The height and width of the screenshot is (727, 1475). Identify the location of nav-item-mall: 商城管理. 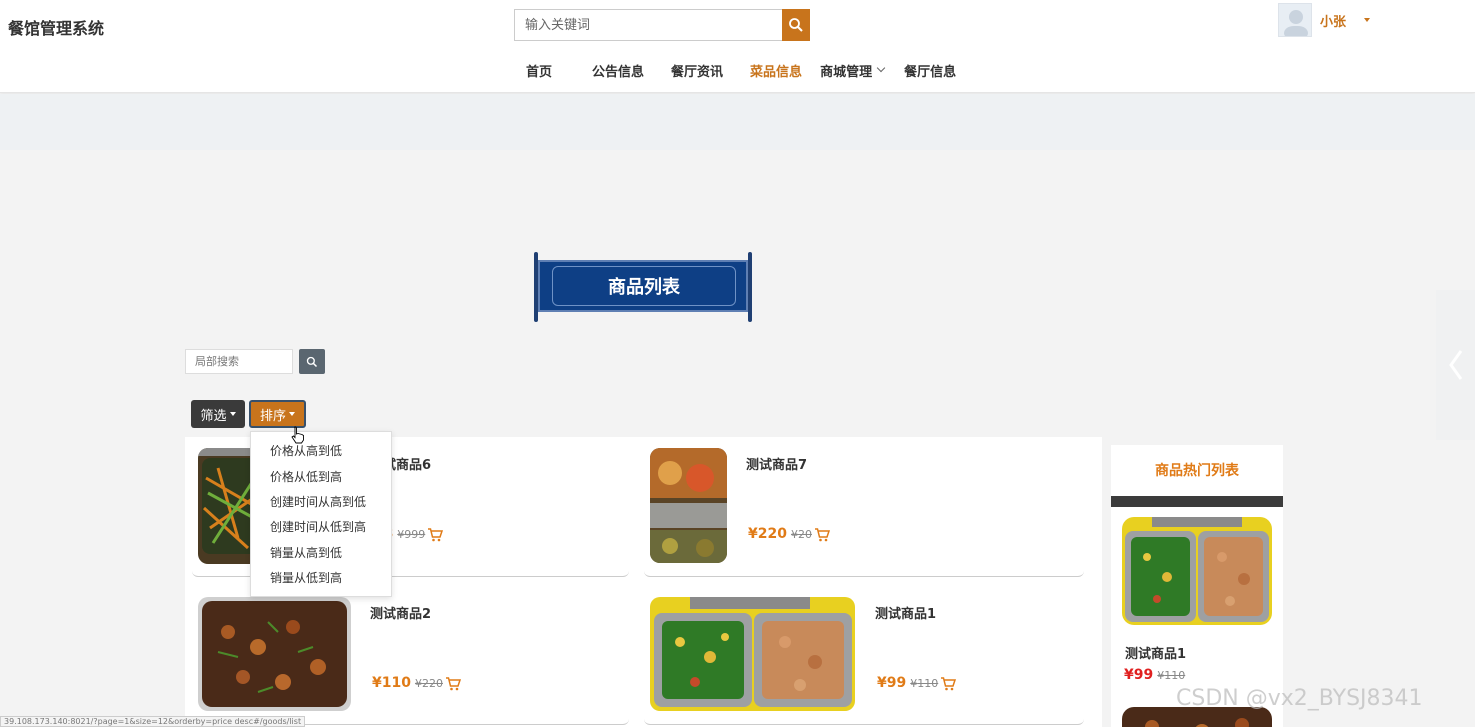
(853, 70).